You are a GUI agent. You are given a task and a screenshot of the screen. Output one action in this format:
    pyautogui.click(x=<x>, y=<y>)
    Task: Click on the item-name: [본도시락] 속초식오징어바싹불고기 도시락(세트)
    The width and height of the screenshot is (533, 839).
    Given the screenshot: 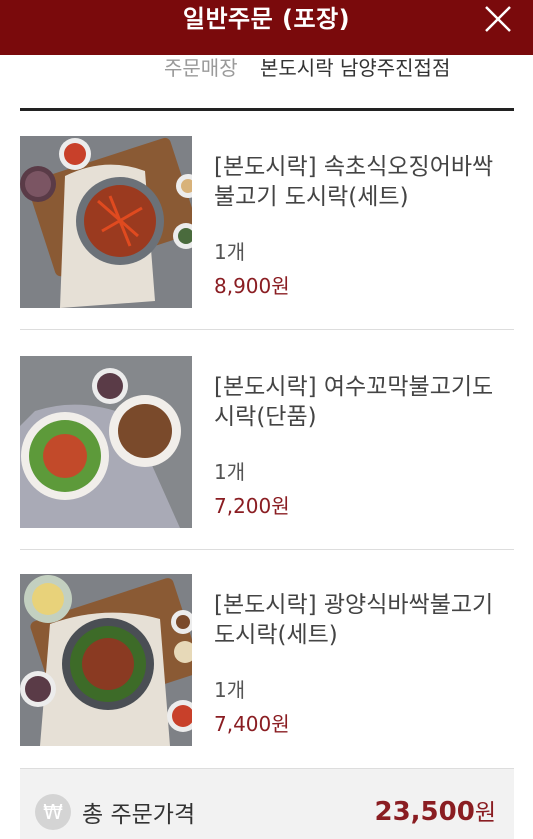 What is the action you would take?
    pyautogui.click(x=354, y=182)
    